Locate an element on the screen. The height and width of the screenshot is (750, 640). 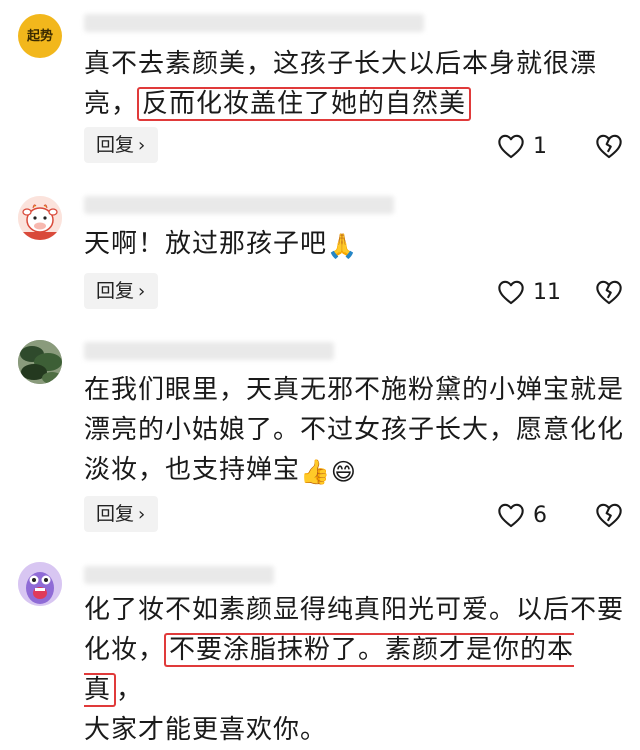
comment-text: 天啊！放过那孩子吧🙏 is located at coordinates (354, 245).